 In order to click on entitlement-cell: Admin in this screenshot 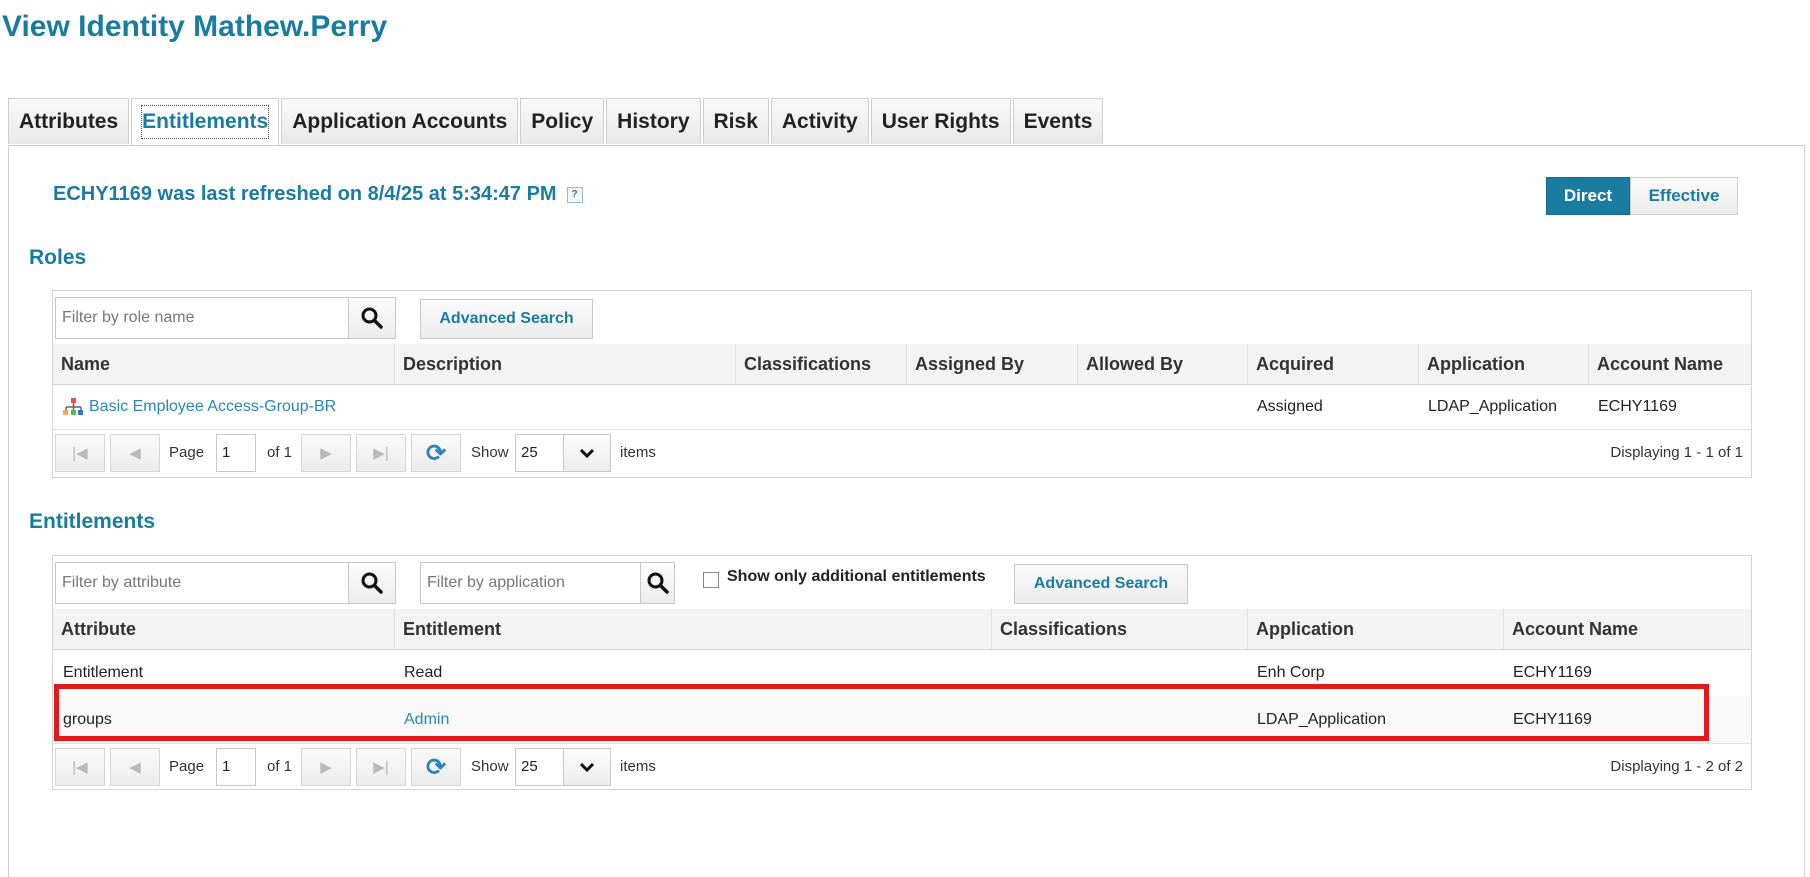, I will do `click(692, 719)`.